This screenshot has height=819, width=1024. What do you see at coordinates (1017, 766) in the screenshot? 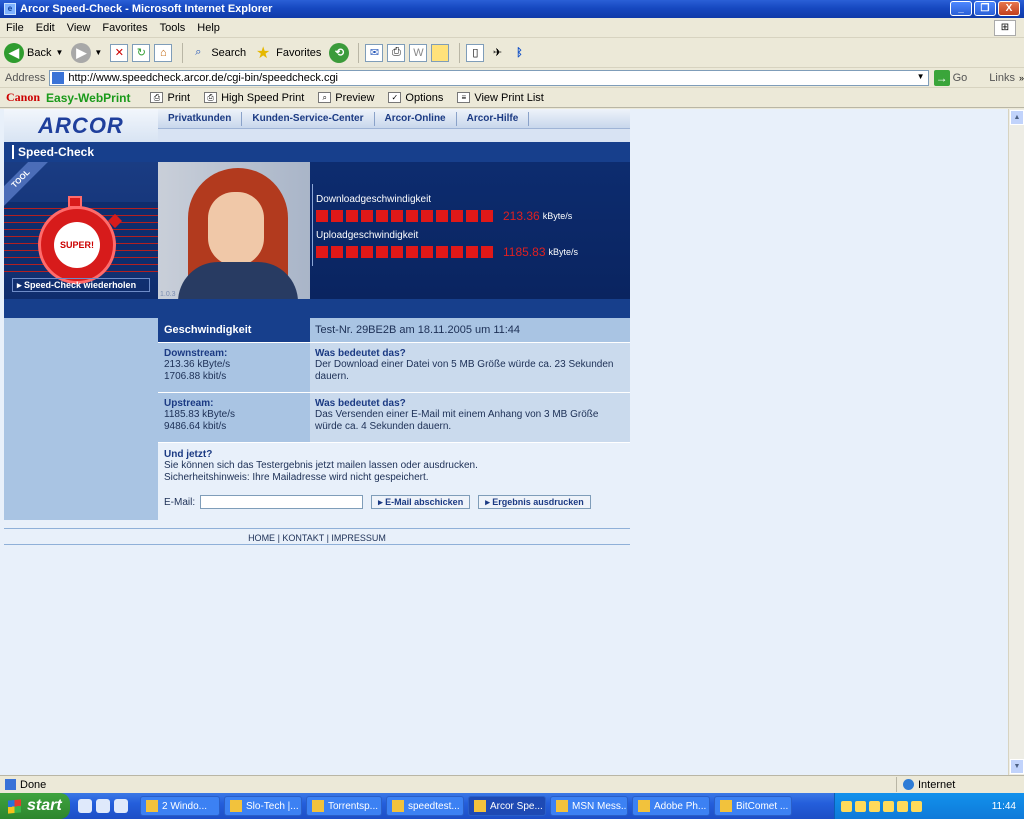
I see `scroll-down-icon: ▼` at bounding box center [1017, 766].